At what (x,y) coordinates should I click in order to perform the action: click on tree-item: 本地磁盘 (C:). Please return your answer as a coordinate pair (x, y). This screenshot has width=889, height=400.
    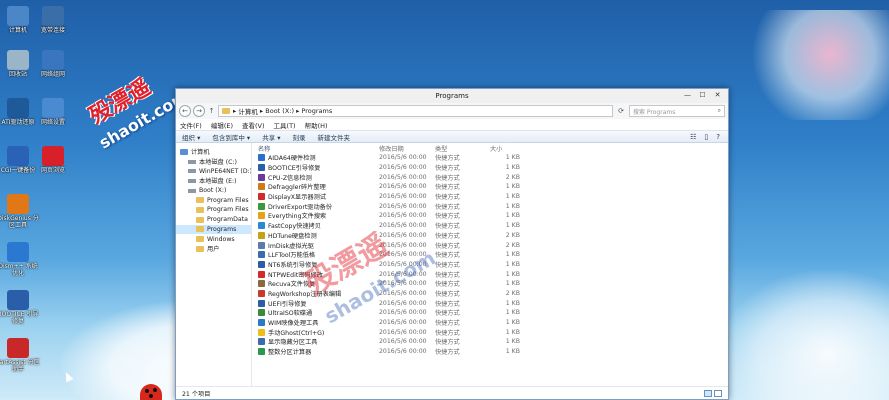
    Looking at the image, I should click on (213, 162).